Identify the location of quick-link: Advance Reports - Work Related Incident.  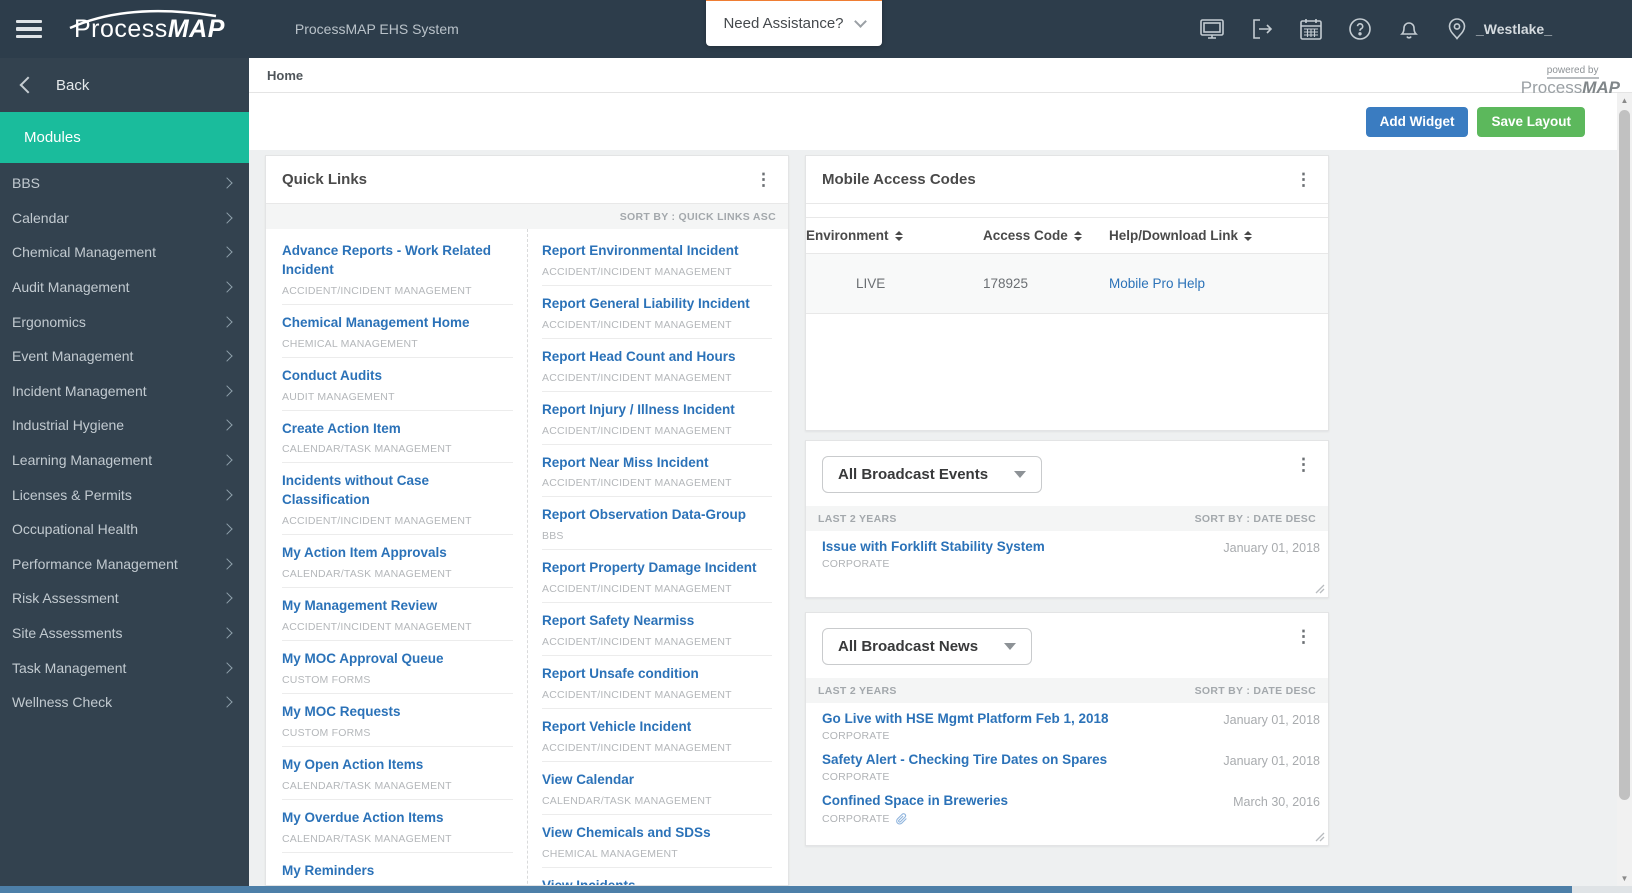
(397, 261).